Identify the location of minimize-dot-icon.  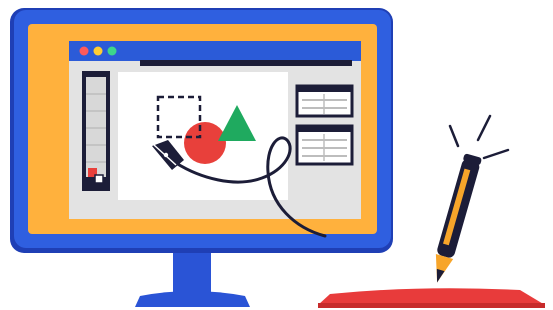
(98, 51).